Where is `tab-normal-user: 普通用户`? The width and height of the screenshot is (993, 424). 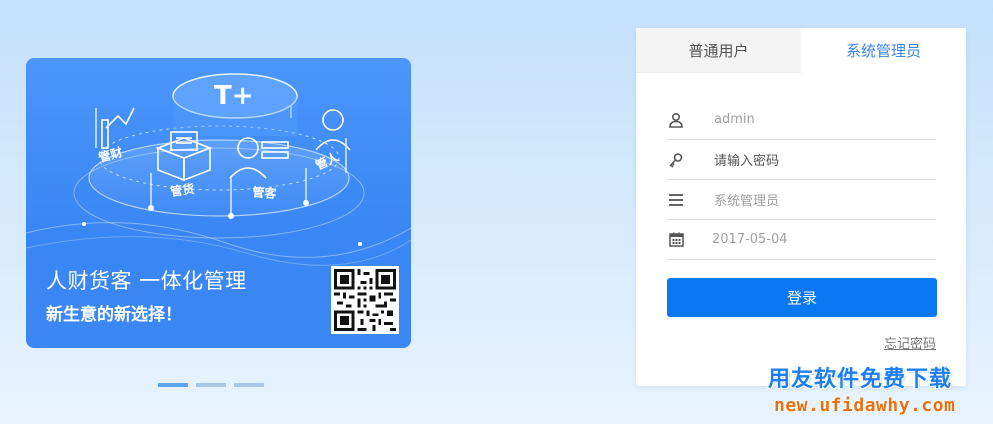
tab-normal-user: 普通用户 is located at coordinates (718, 50).